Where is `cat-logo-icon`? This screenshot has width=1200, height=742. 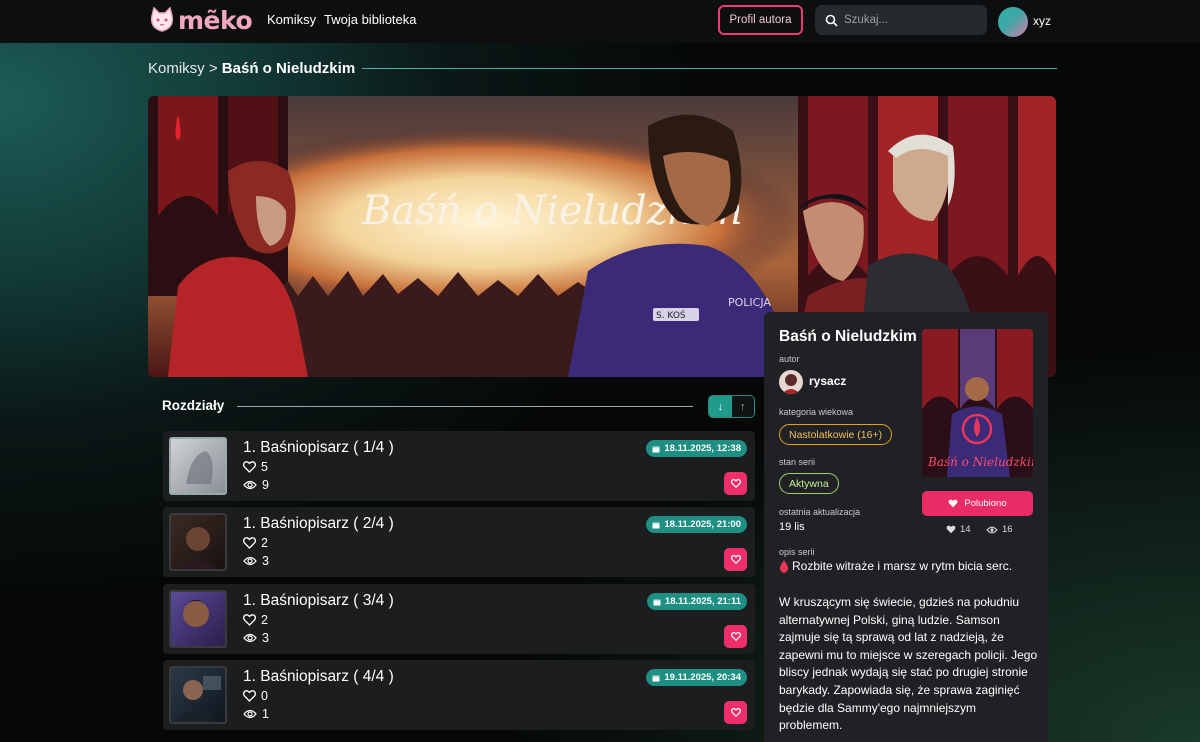 cat-logo-icon is located at coordinates (162, 19).